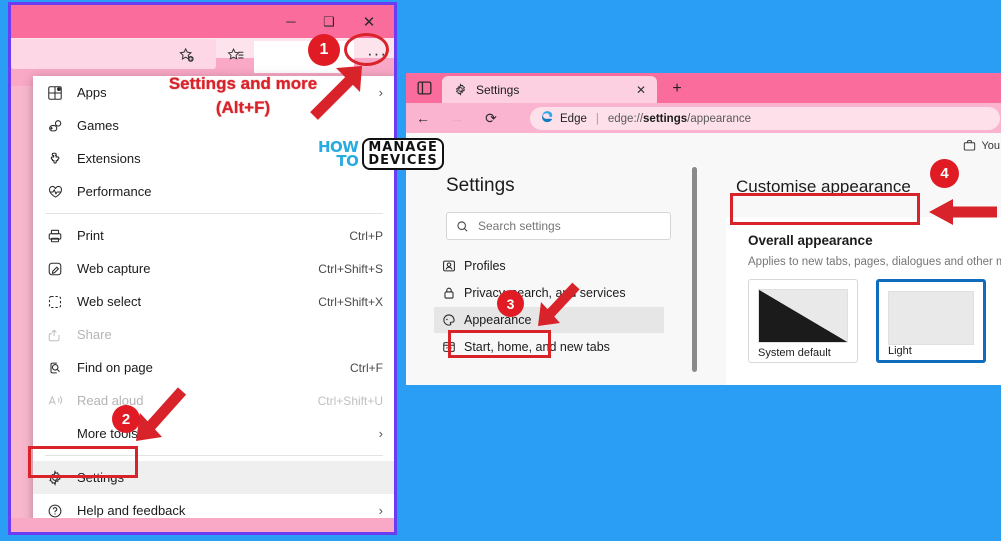 This screenshot has width=1001, height=541. I want to click on tab-bar: Settings ✕ +, so click(703, 88).